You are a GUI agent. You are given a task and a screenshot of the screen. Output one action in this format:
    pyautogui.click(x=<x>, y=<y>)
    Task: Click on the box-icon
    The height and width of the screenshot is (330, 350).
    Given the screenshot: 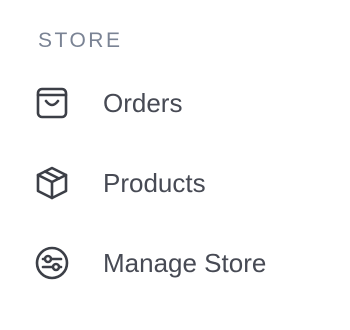 What is the action you would take?
    pyautogui.click(x=52, y=183)
    